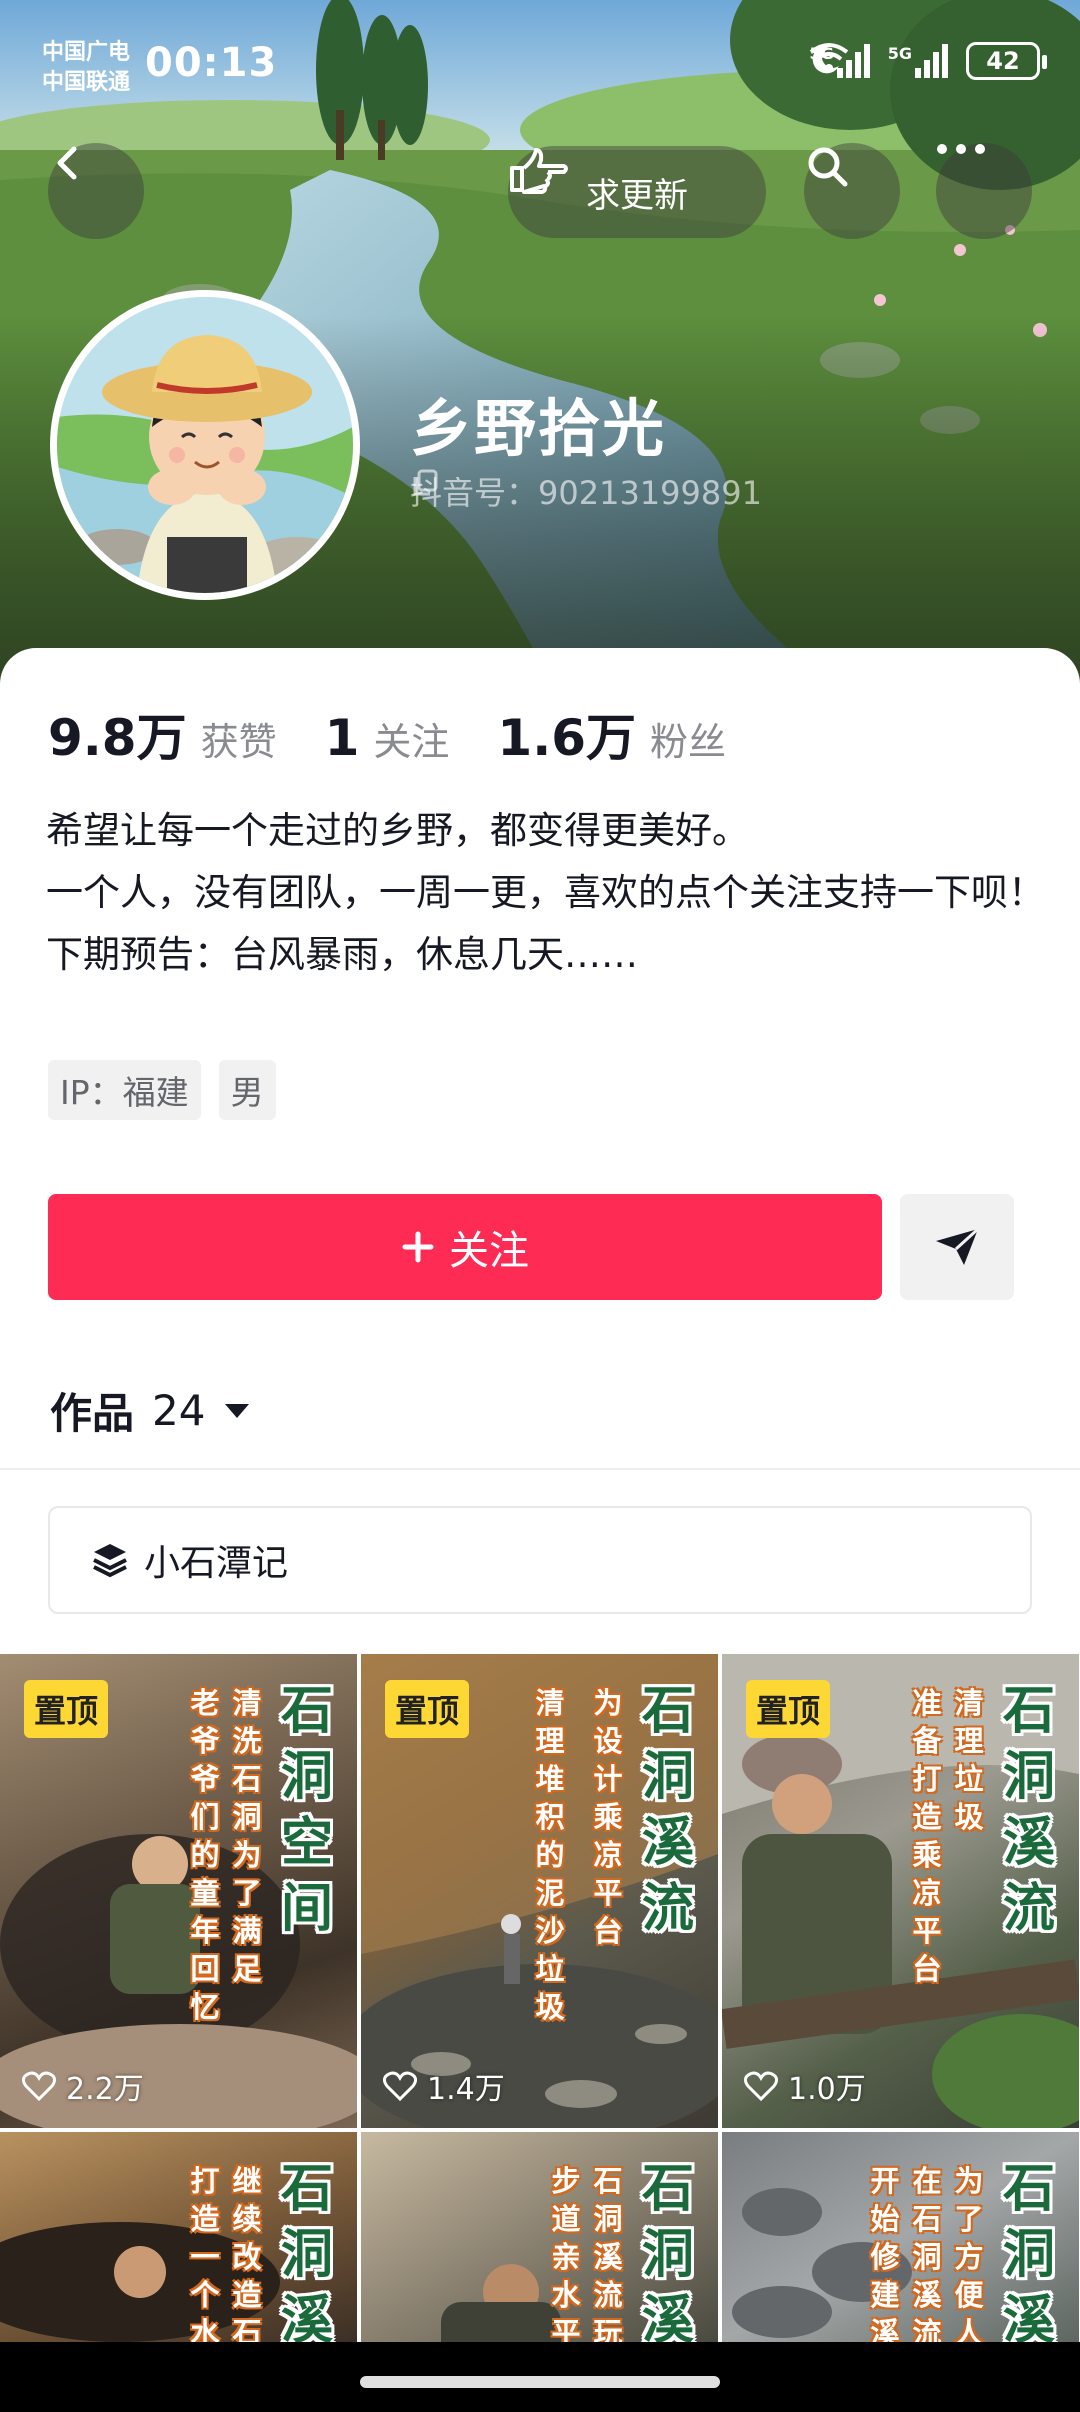 This screenshot has width=1080, height=2412. Describe the element at coordinates (216, 1563) in the screenshot. I see `collection-label: 小石潭记` at that location.